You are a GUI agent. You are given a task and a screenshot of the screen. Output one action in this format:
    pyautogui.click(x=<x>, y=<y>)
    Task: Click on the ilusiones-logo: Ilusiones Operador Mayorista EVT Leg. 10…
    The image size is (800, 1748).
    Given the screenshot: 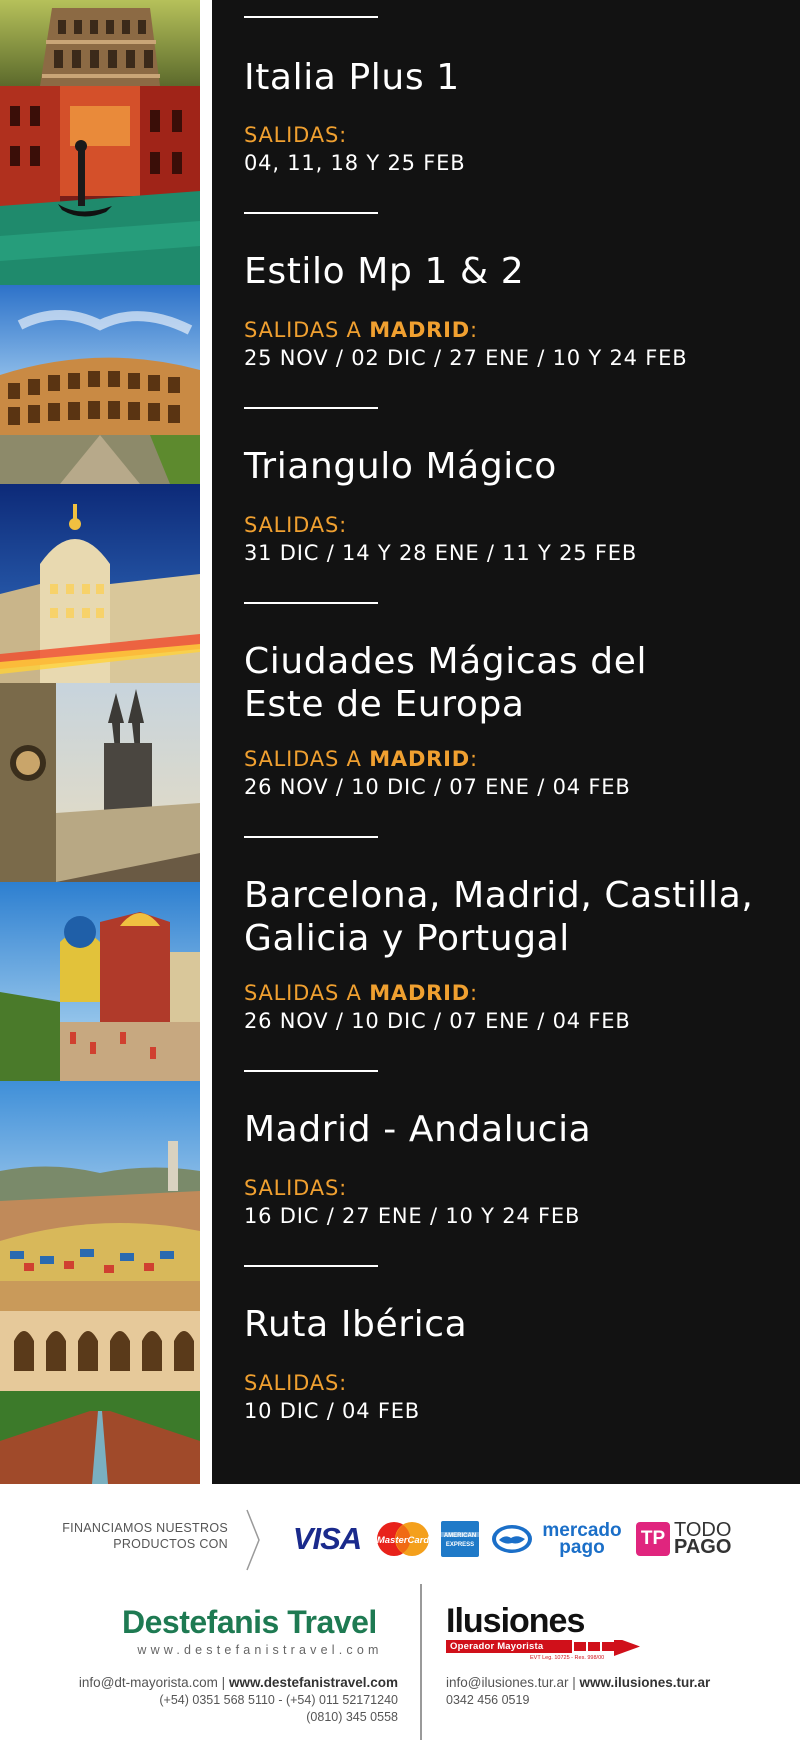 What is the action you would take?
    pyautogui.click(x=546, y=1632)
    